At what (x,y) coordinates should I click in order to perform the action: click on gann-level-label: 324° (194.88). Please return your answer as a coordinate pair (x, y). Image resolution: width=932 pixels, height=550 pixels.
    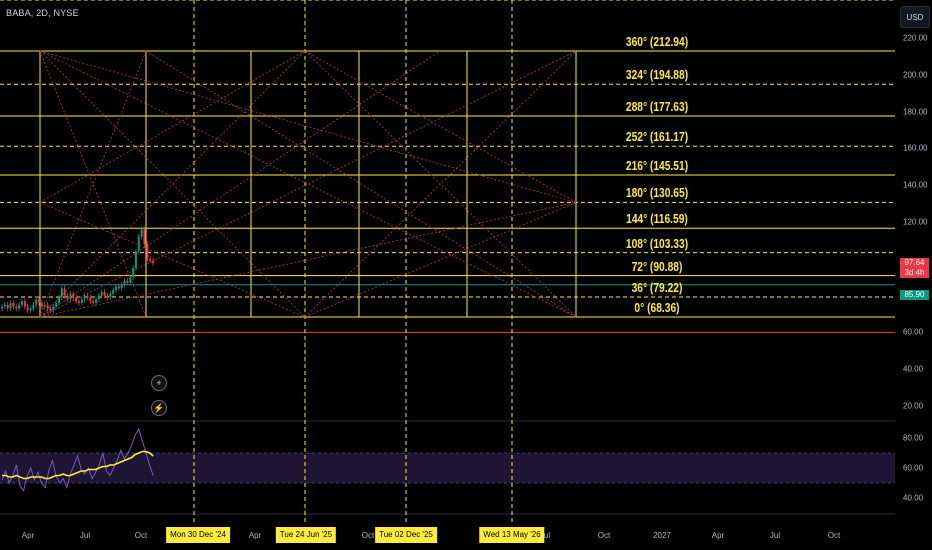
    Looking at the image, I should click on (657, 75).